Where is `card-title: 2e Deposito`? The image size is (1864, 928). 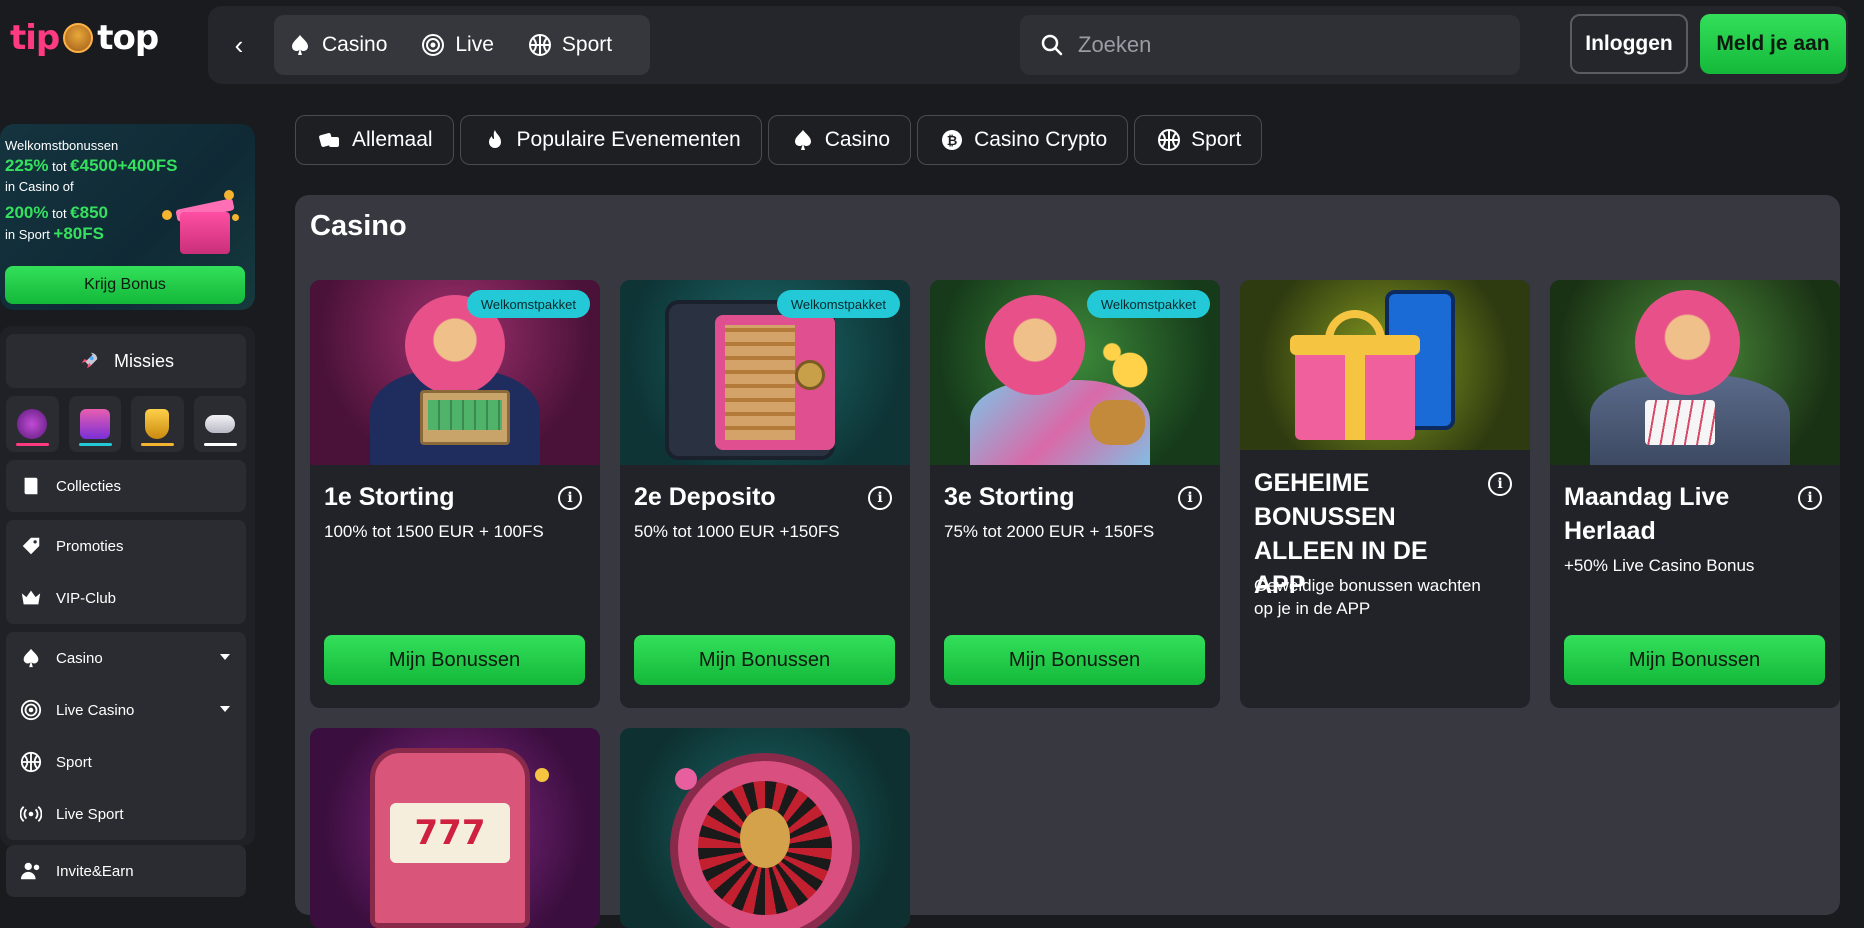 card-title: 2e Deposito is located at coordinates (705, 497).